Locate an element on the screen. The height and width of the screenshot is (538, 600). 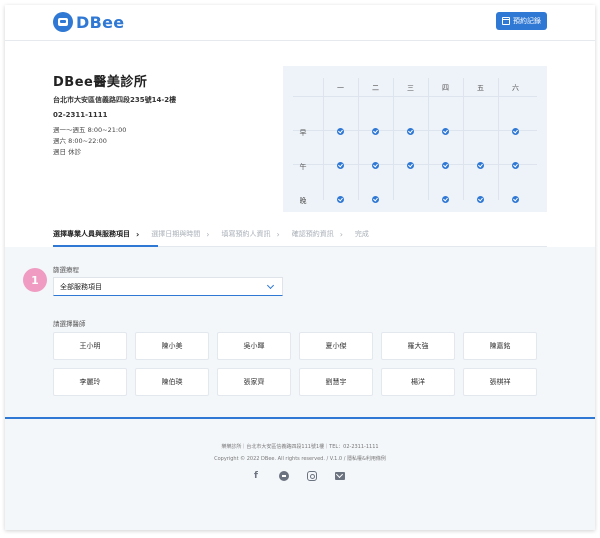
step-2: 選擇日期與時間 is located at coordinates (175, 234).